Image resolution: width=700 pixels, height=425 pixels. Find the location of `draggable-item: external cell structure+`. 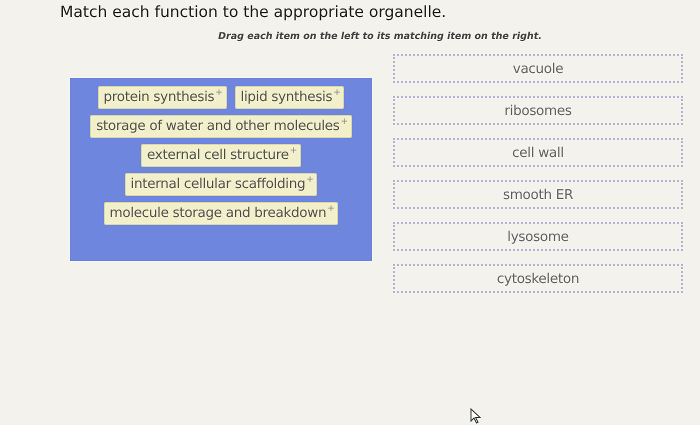

draggable-item: external cell structure+ is located at coordinates (221, 155).